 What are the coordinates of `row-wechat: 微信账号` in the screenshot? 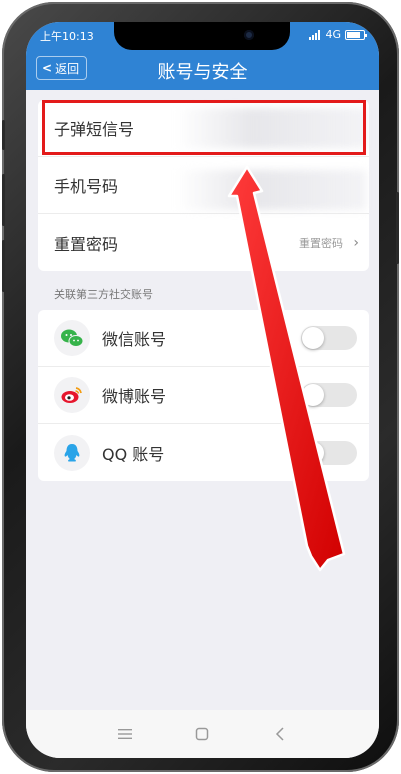 It's located at (203, 338).